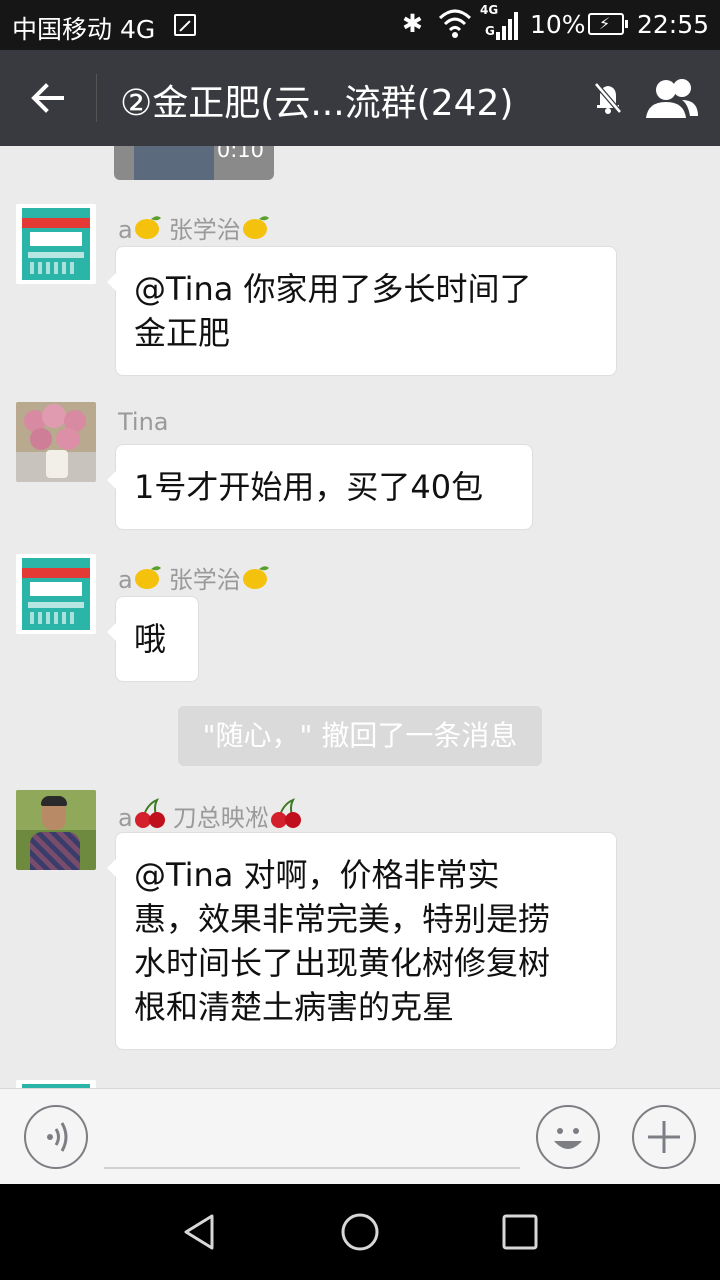 The width and height of the screenshot is (720, 1280). What do you see at coordinates (194, 163) in the screenshot?
I see `video-message-thumbnail: 0:10` at bounding box center [194, 163].